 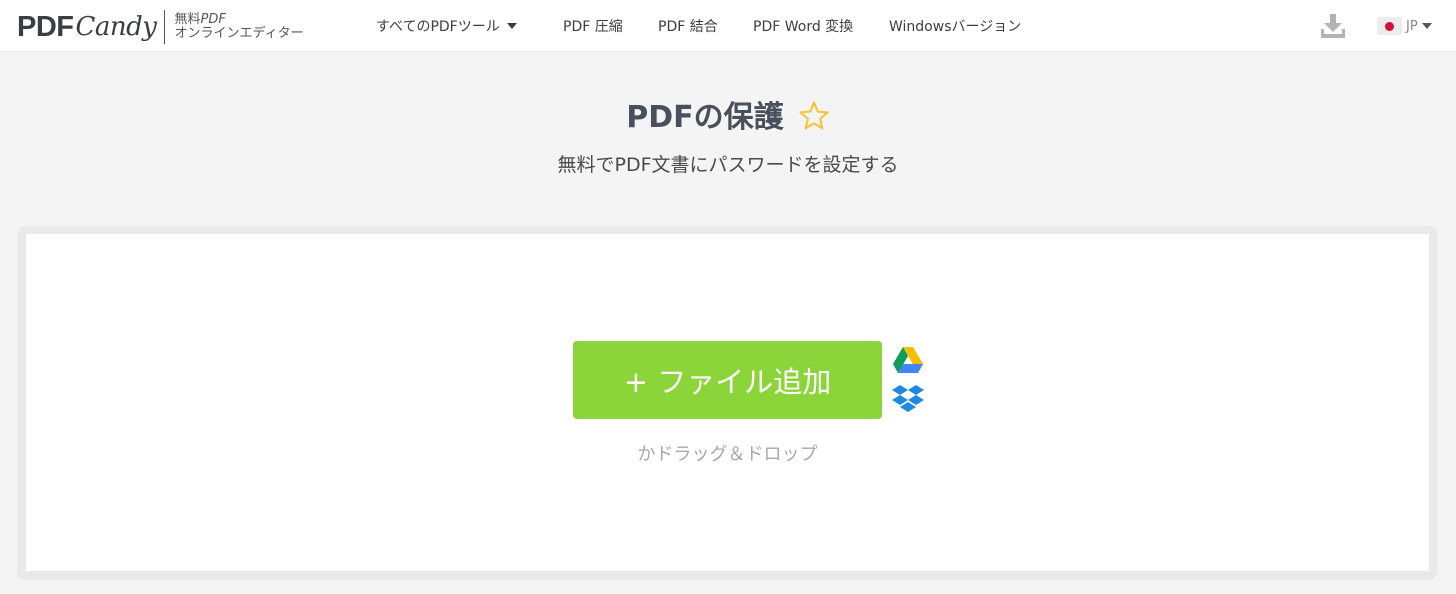 I want to click on dropbox-icon, so click(x=908, y=399).